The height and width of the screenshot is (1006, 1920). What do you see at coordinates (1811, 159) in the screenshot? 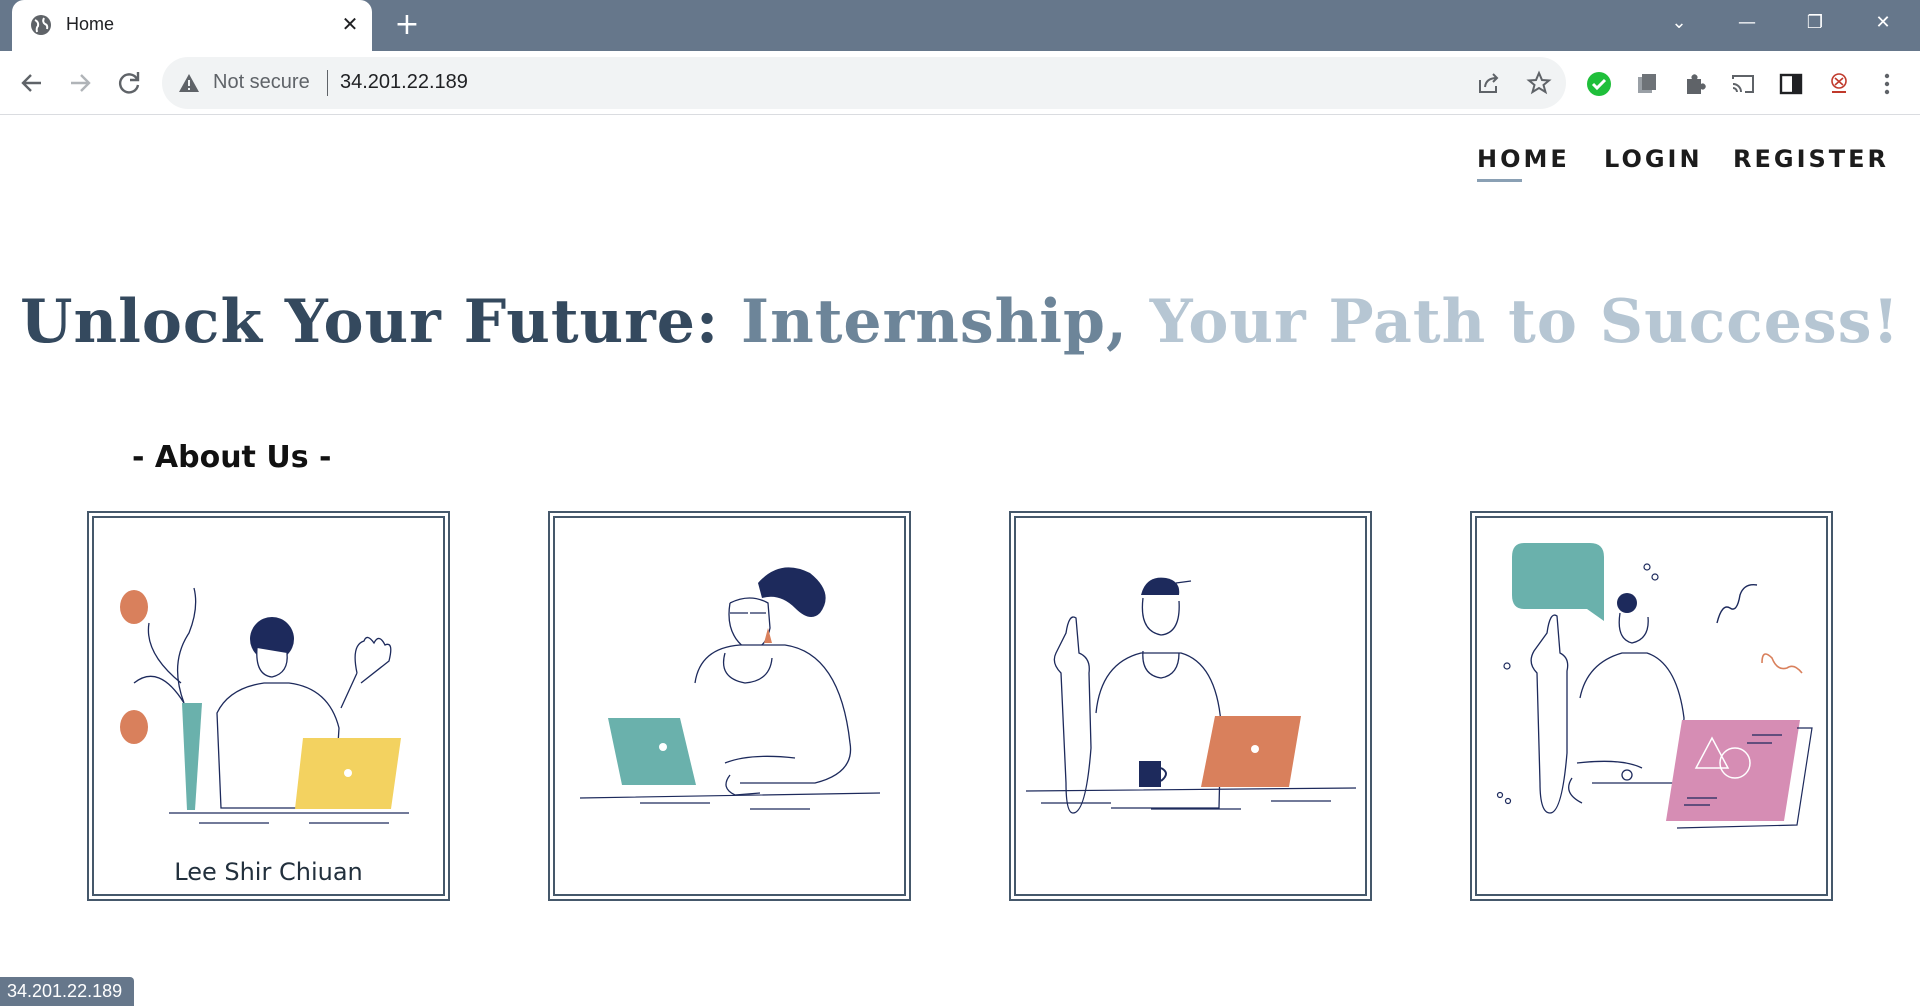
I see `nav-register-link: REGISTER` at bounding box center [1811, 159].